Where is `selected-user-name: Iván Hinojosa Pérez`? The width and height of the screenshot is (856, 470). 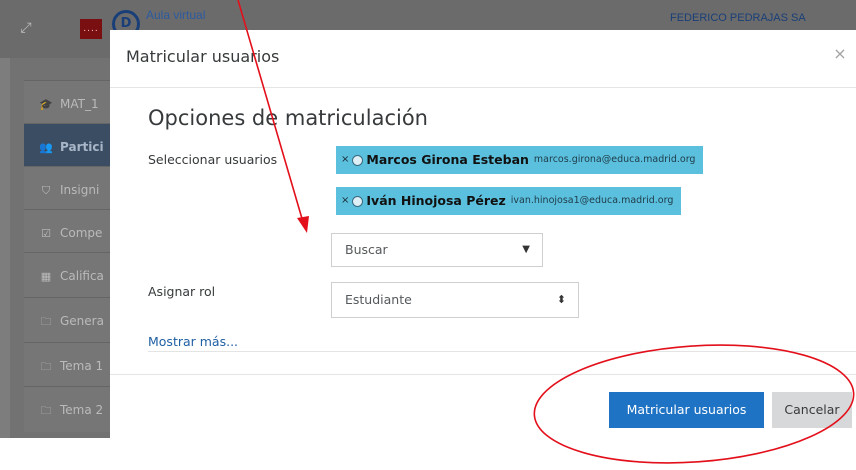
selected-user-name: Iván Hinojosa Pérez is located at coordinates (436, 200).